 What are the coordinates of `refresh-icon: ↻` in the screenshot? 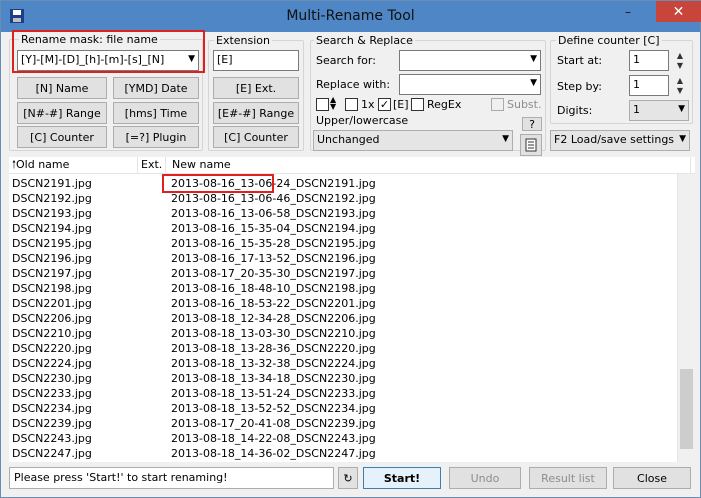 It's located at (348, 478).